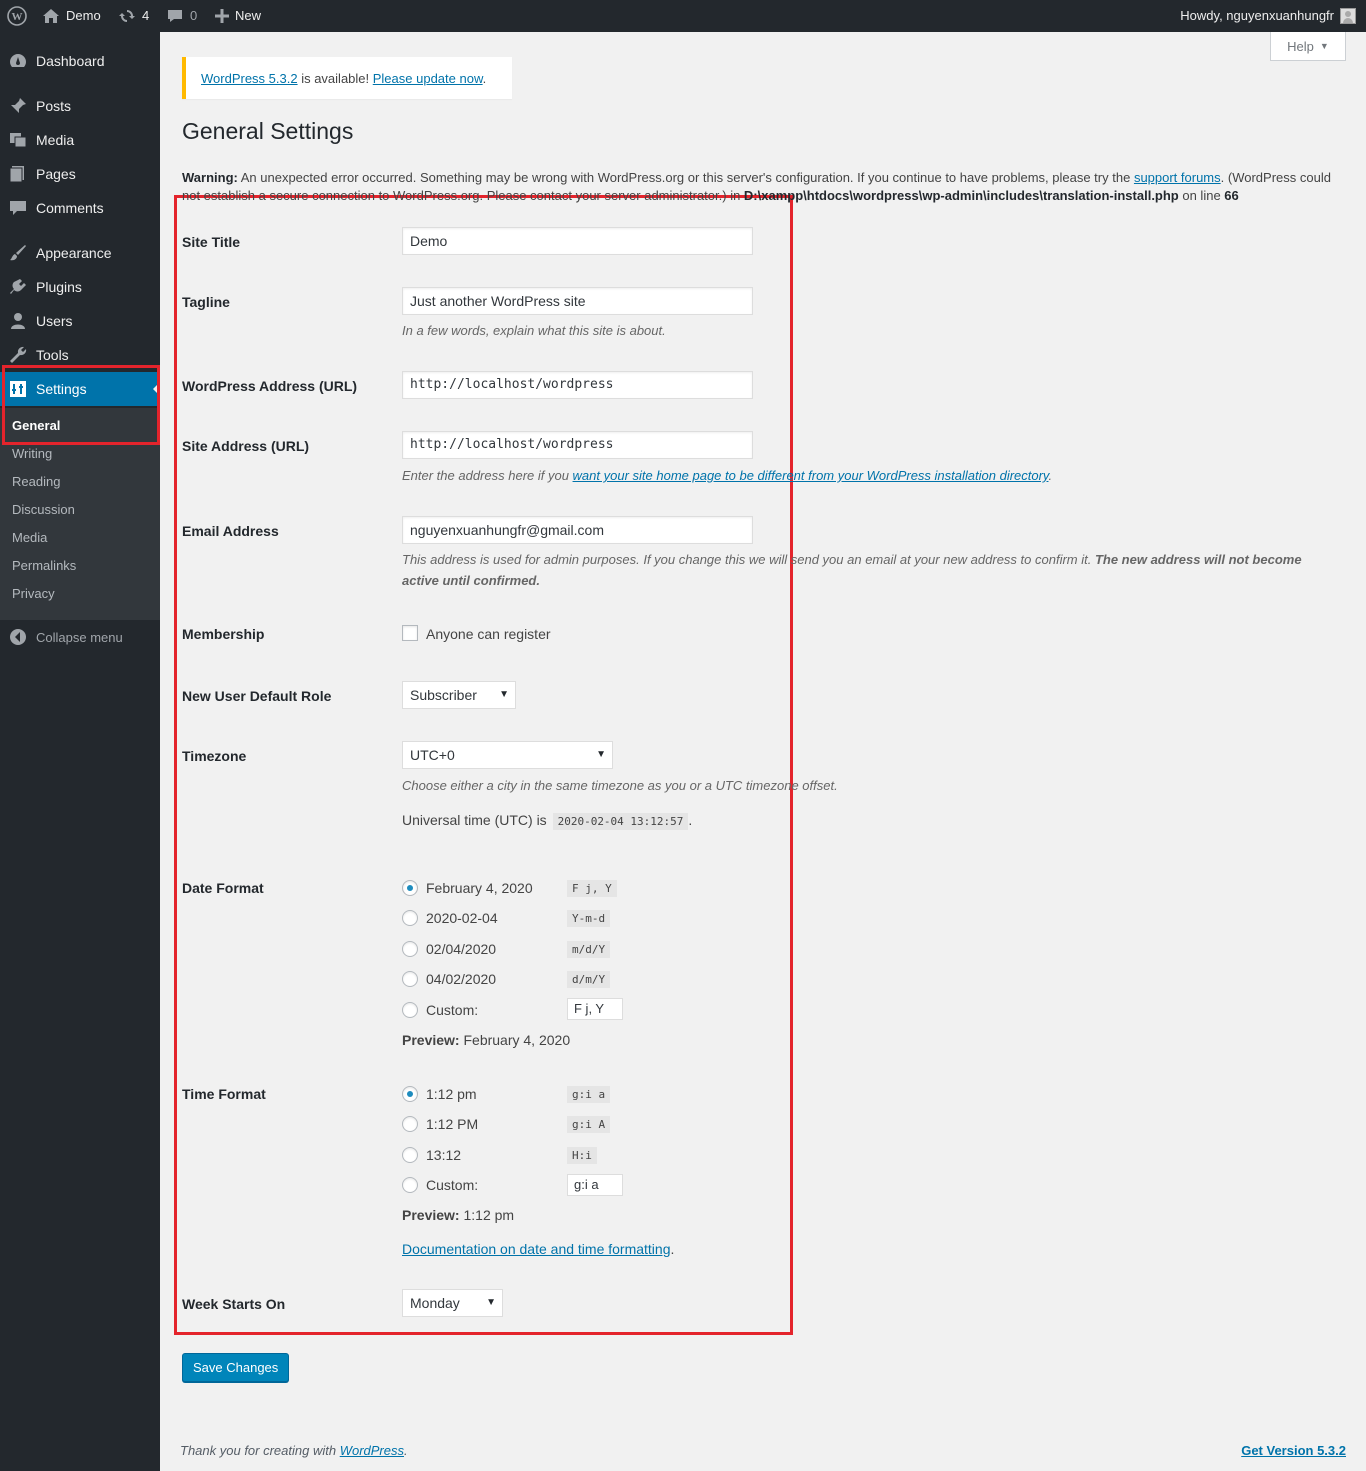  I want to click on week-start-value: Monday, so click(435, 1303).